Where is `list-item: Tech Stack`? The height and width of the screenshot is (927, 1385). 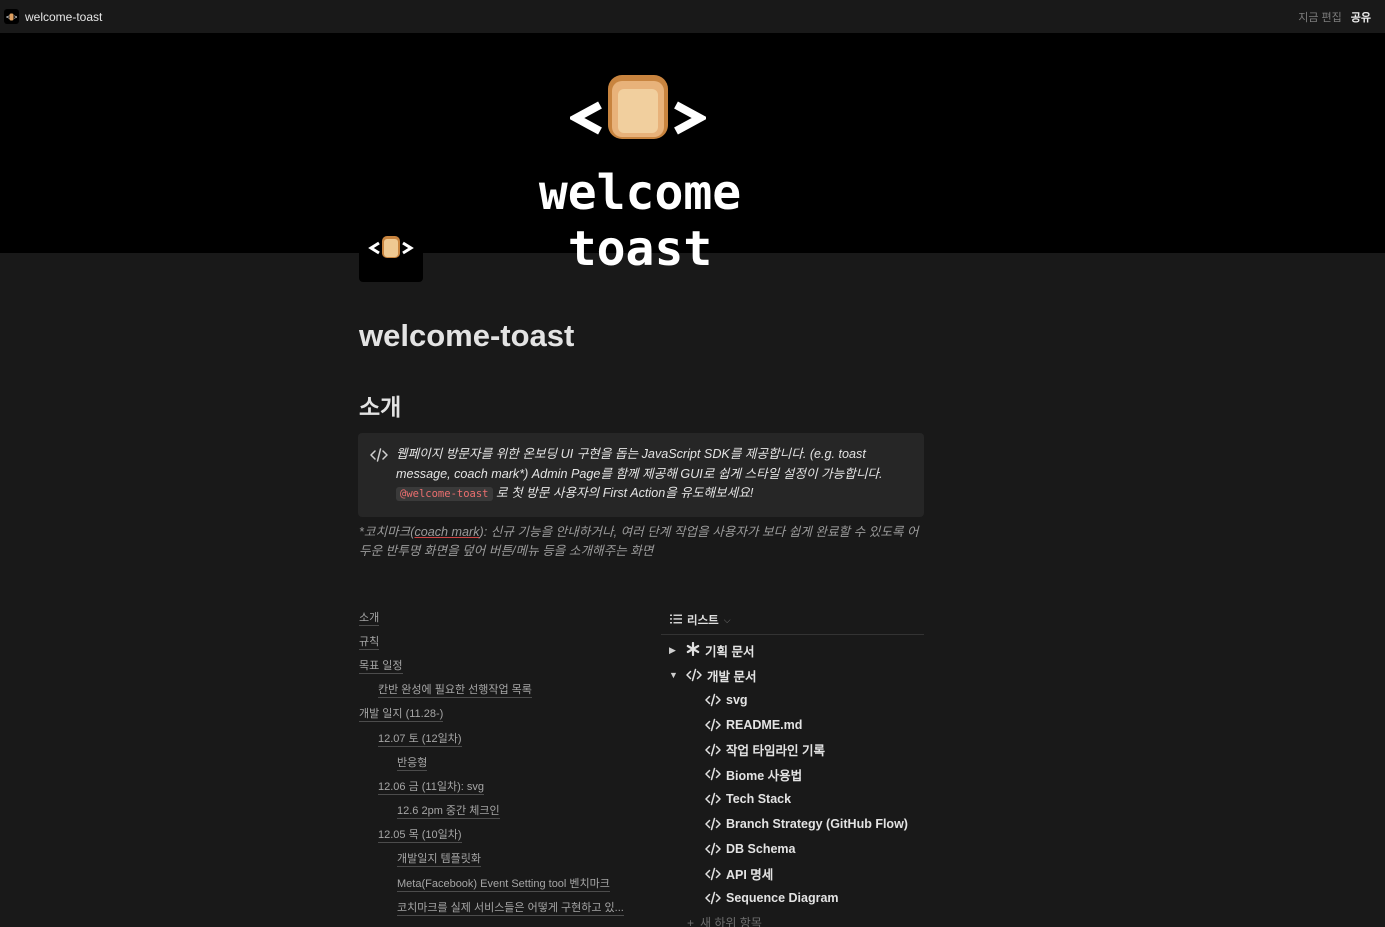
list-item: Tech Stack is located at coordinates (792, 799).